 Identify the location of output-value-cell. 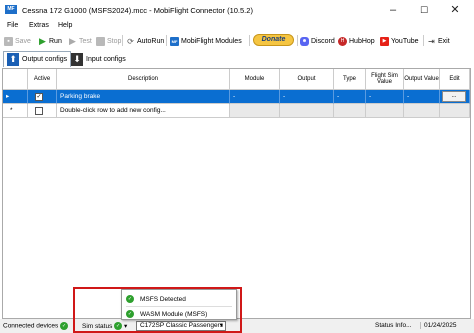
(422, 111).